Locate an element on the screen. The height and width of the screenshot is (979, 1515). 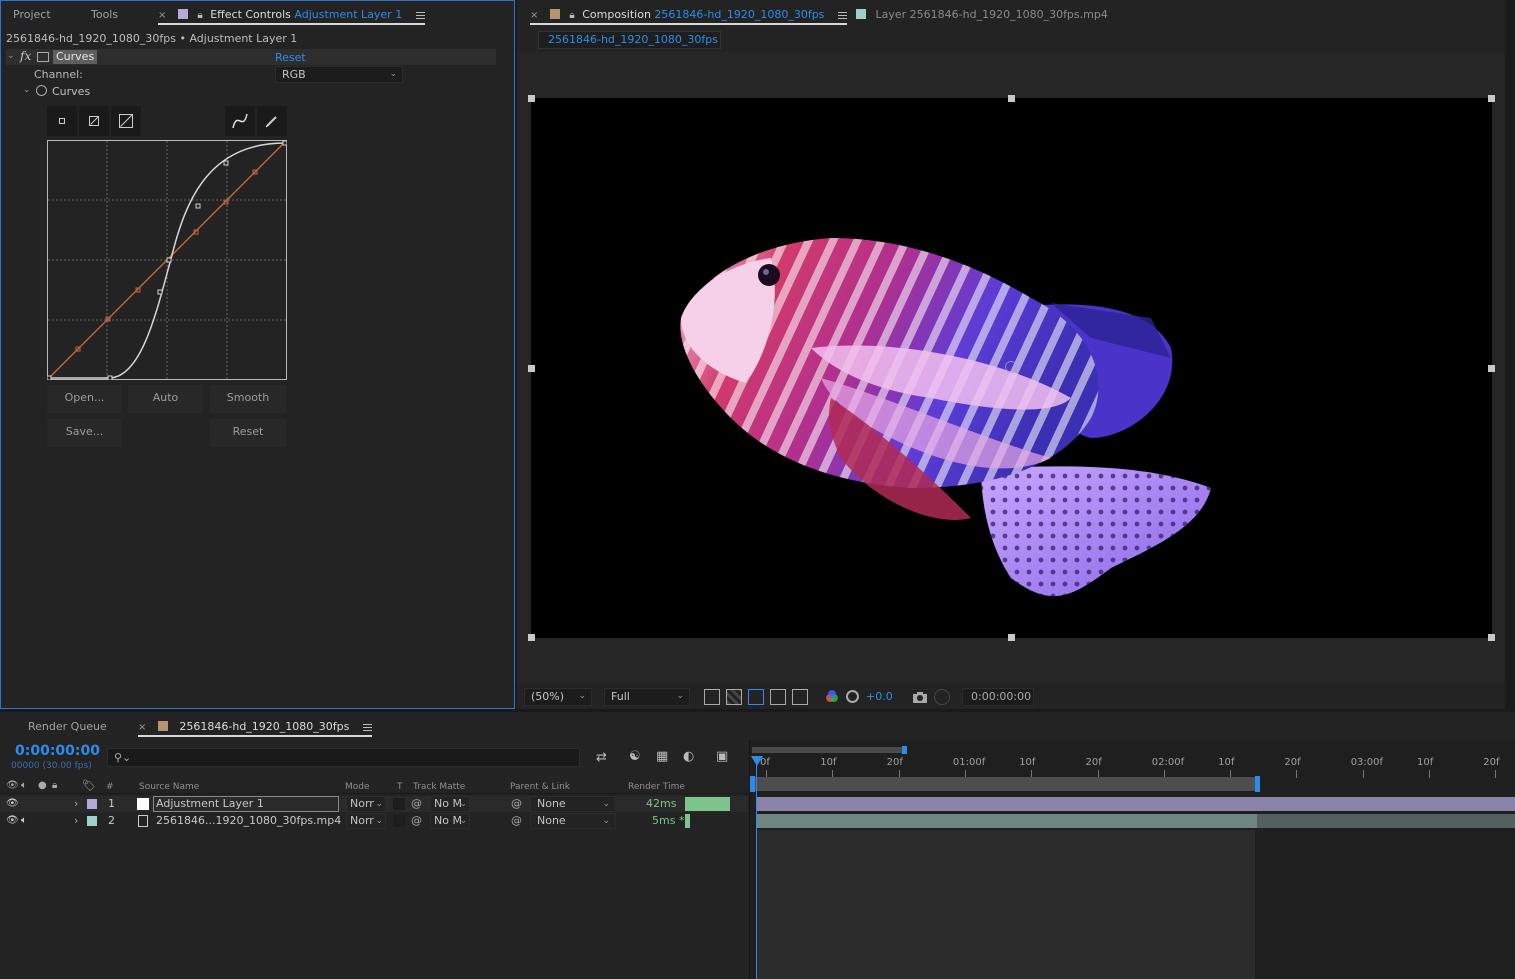
timeline-search-input: ⚲⌄ is located at coordinates (343, 757).